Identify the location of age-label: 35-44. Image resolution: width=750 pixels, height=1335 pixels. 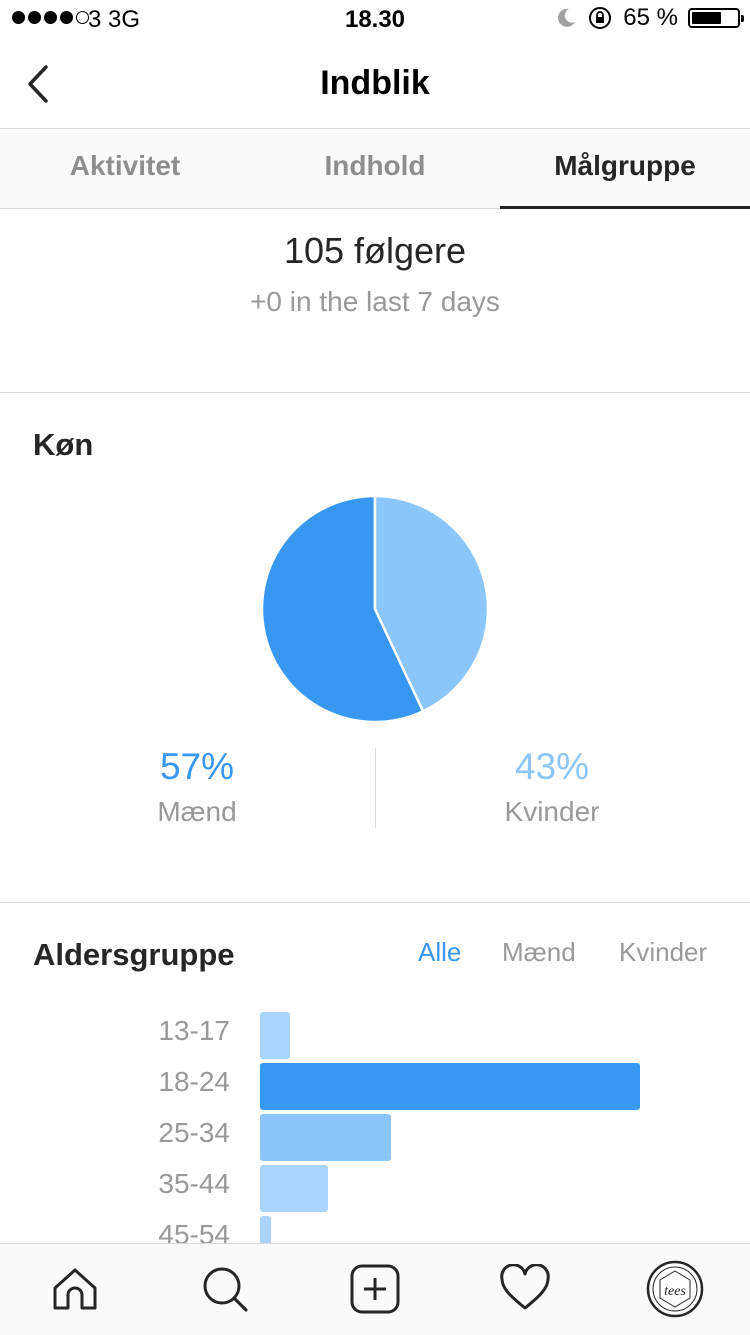
(194, 1183).